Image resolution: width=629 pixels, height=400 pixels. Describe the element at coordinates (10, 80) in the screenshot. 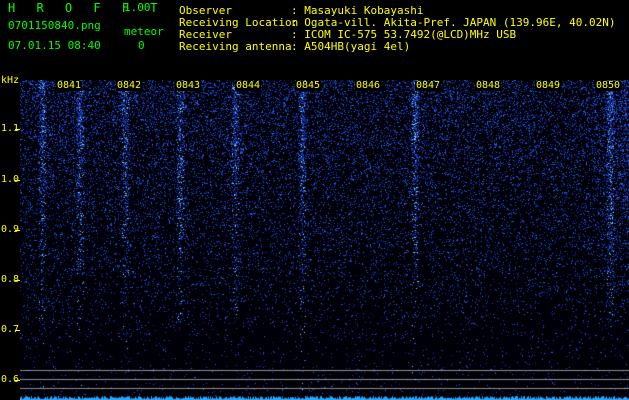

I see `freq-unit-label: kHz` at that location.